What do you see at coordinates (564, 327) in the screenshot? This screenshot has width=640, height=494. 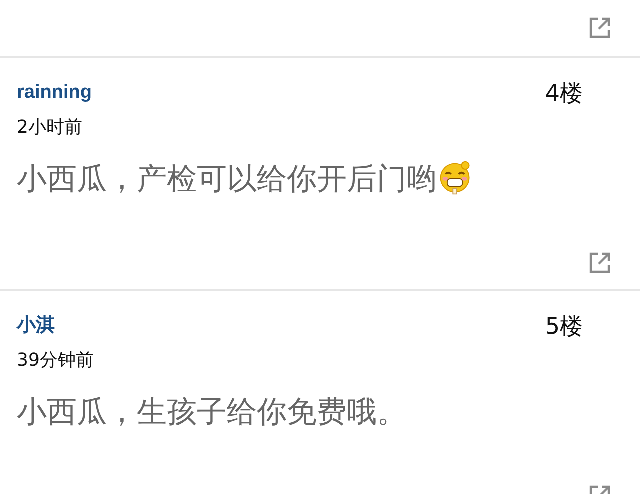 I see `floor-number: 5楼` at bounding box center [564, 327].